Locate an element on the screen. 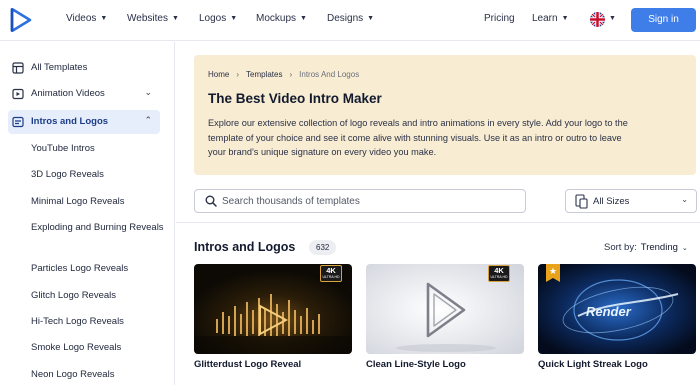  play-triangle-logo-icon is located at coordinates (21, 20).